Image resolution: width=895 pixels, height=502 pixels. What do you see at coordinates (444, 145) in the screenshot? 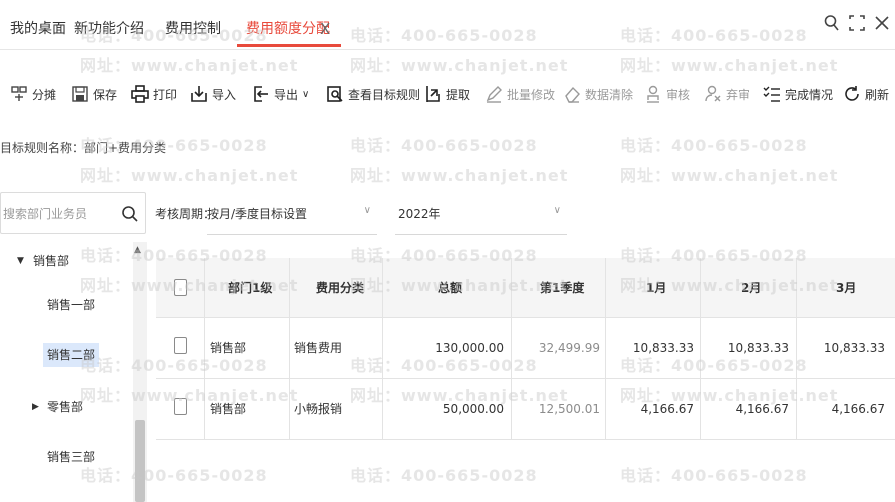
I see `watermark-phone: 电话：400-665-0028` at bounding box center [444, 145].